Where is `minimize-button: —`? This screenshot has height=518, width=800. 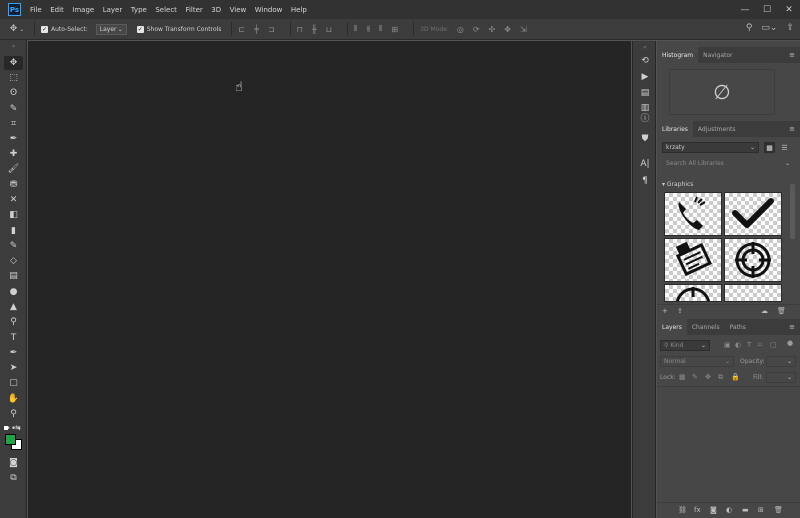 minimize-button: — is located at coordinates (745, 9).